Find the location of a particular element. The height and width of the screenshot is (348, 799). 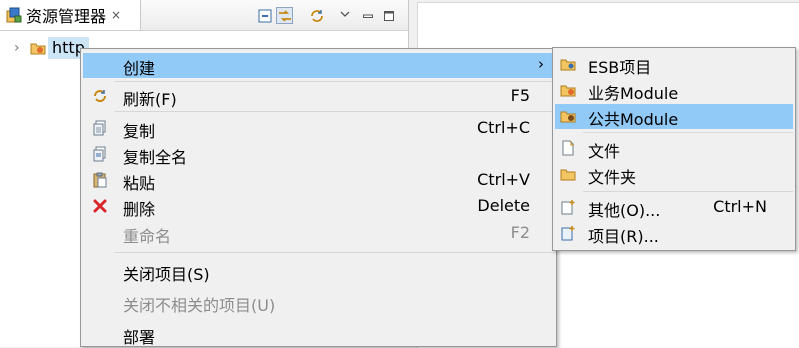

menu-item-accelerator: Delete is located at coordinates (503, 205).